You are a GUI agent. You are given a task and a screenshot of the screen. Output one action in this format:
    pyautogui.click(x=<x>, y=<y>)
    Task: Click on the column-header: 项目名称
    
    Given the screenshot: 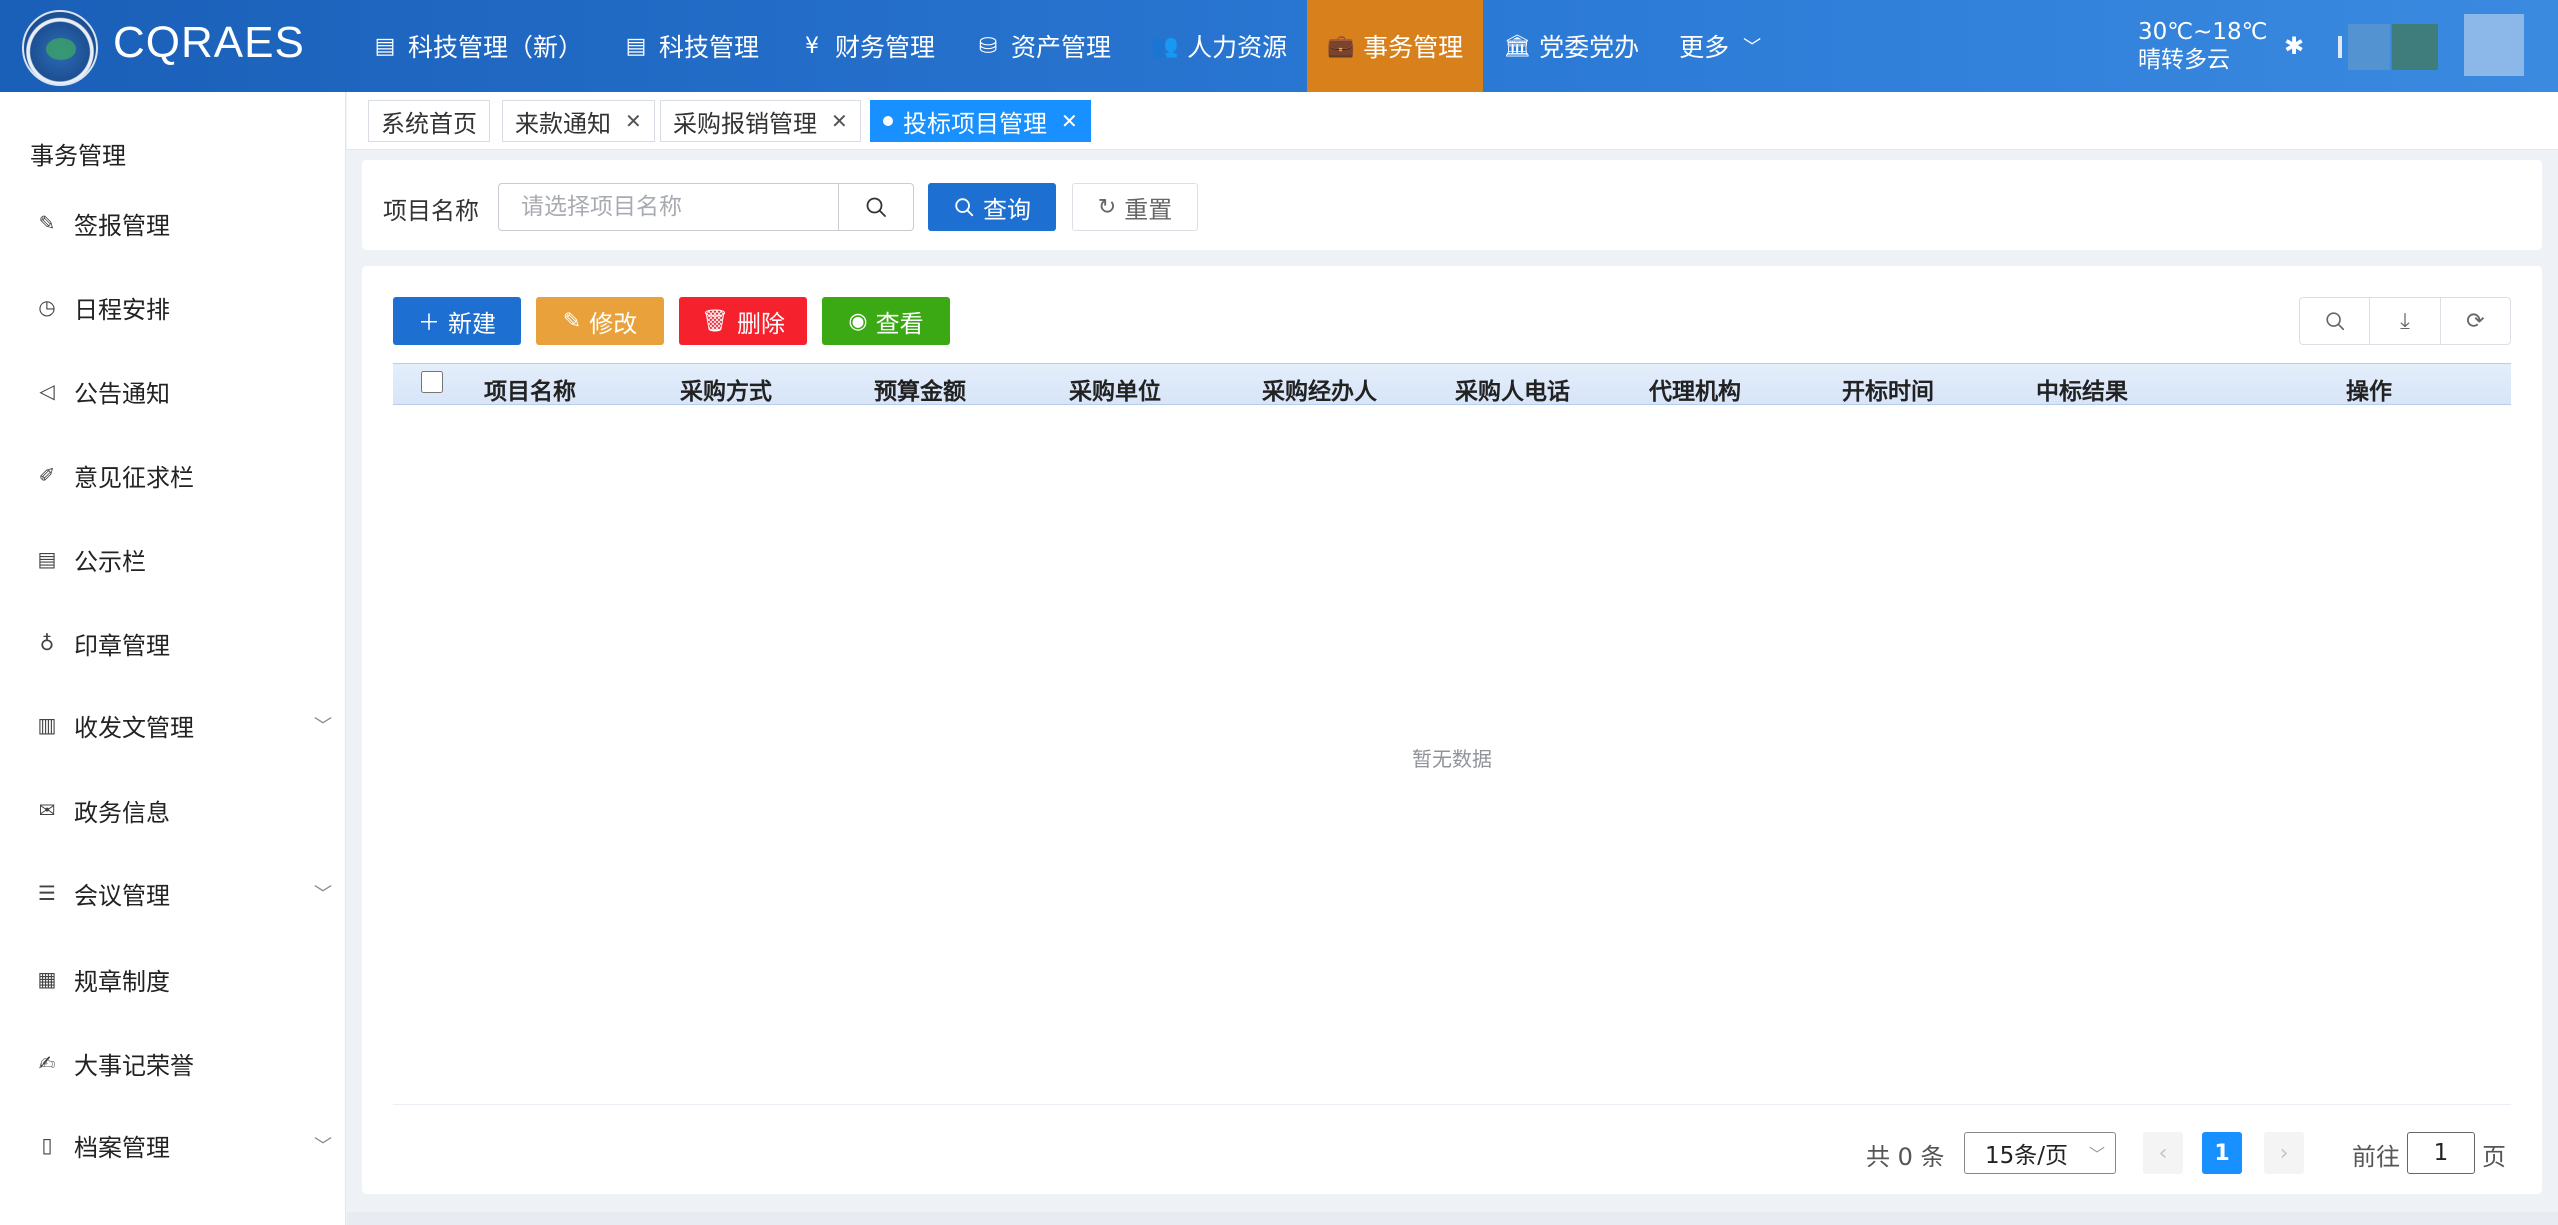 What is the action you would take?
    pyautogui.click(x=530, y=389)
    